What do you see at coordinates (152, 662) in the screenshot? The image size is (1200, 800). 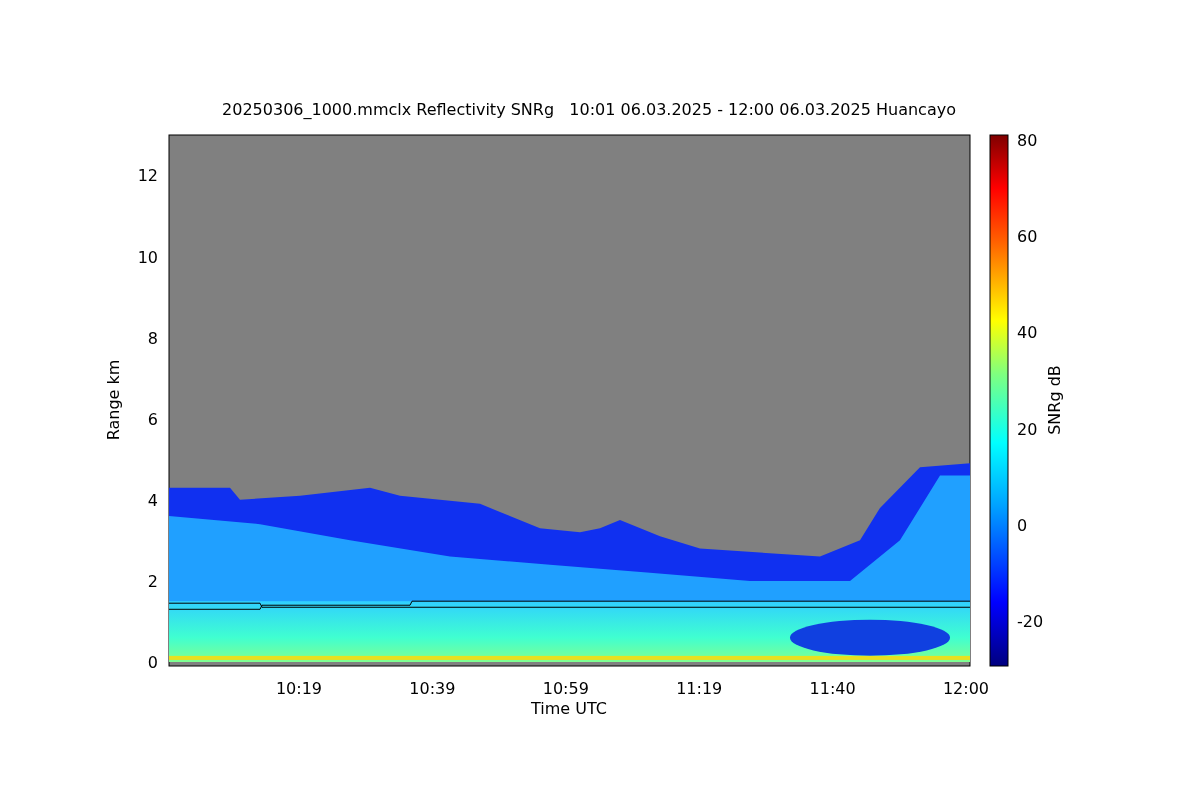 I see `y-tick-label: 0` at bounding box center [152, 662].